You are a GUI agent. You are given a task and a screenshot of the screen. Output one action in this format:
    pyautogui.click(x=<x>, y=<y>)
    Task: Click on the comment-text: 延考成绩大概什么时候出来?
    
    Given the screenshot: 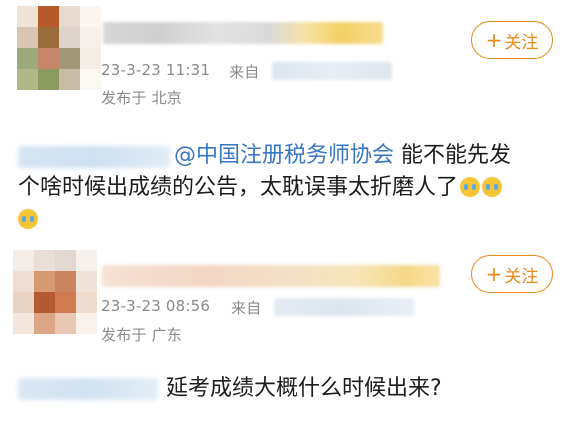 What is the action you would take?
    pyautogui.click(x=304, y=389)
    